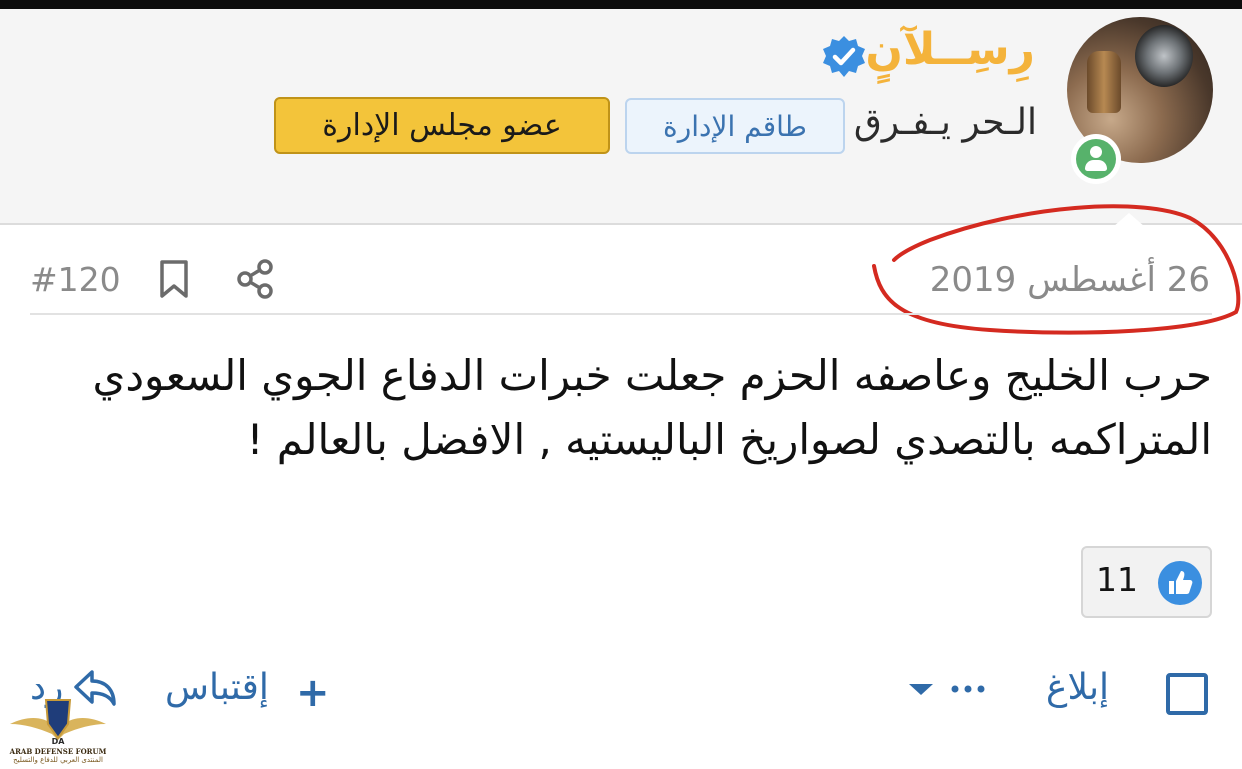  I want to click on post-header-divider, so click(621, 314).